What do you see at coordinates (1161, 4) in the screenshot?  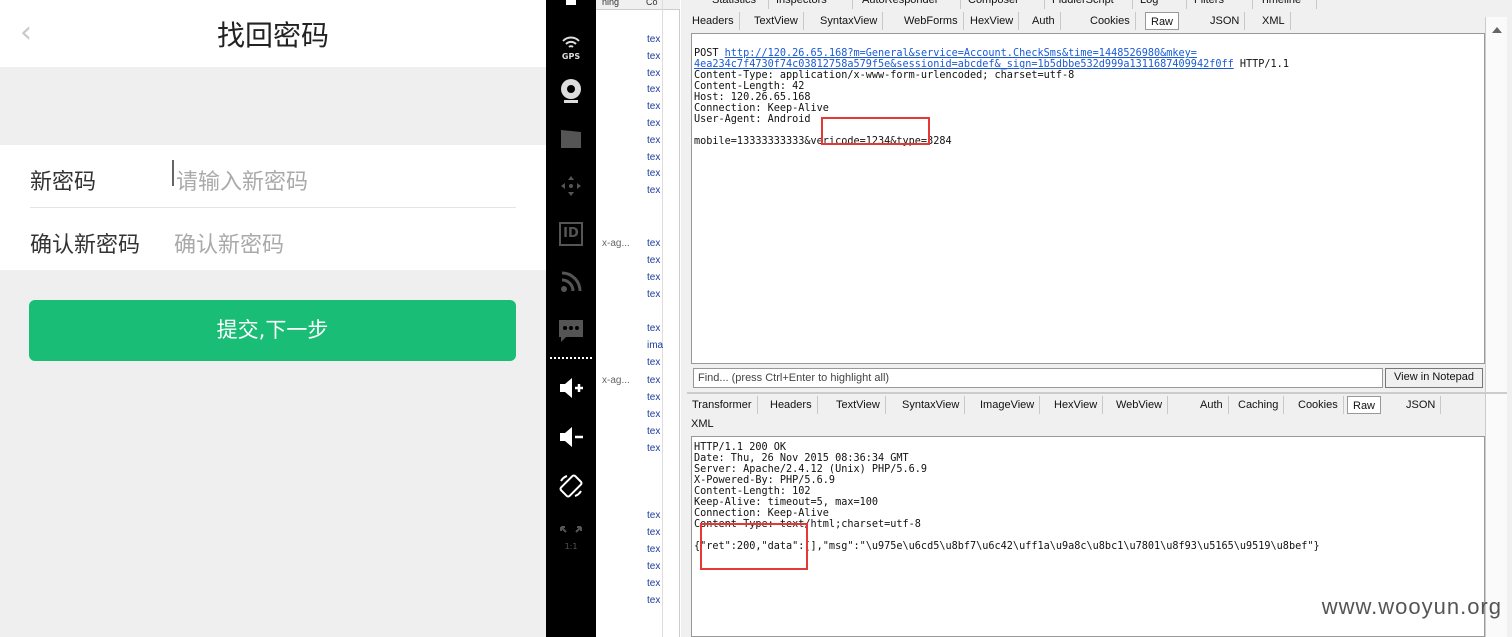 I see `top-tab-log: Log` at bounding box center [1161, 4].